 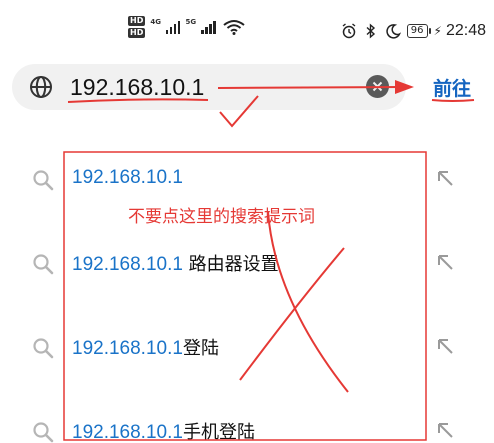 What do you see at coordinates (233, 27) in the screenshot?
I see `wifi-icon` at bounding box center [233, 27].